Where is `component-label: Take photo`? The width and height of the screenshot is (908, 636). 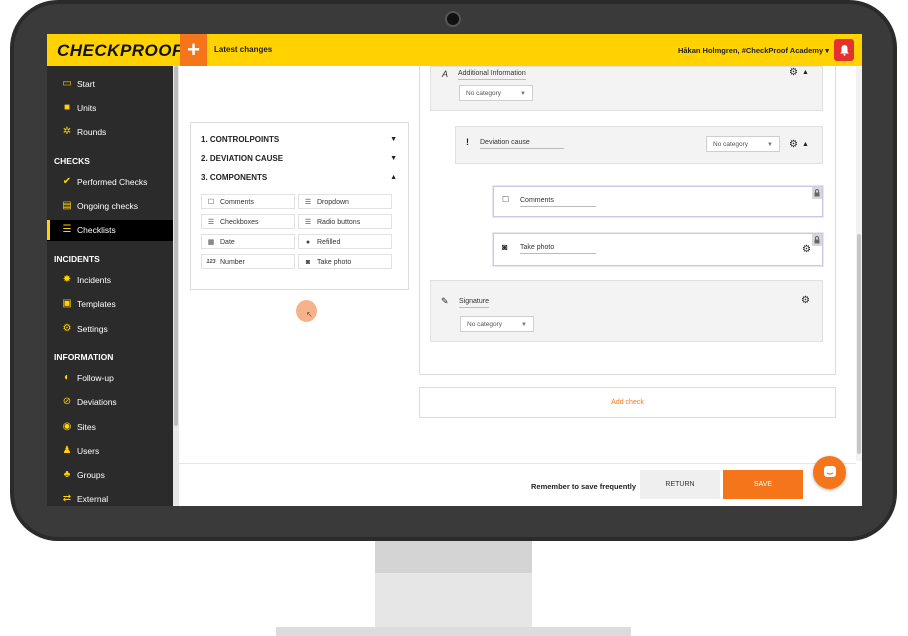 component-label: Take photo is located at coordinates (334, 262).